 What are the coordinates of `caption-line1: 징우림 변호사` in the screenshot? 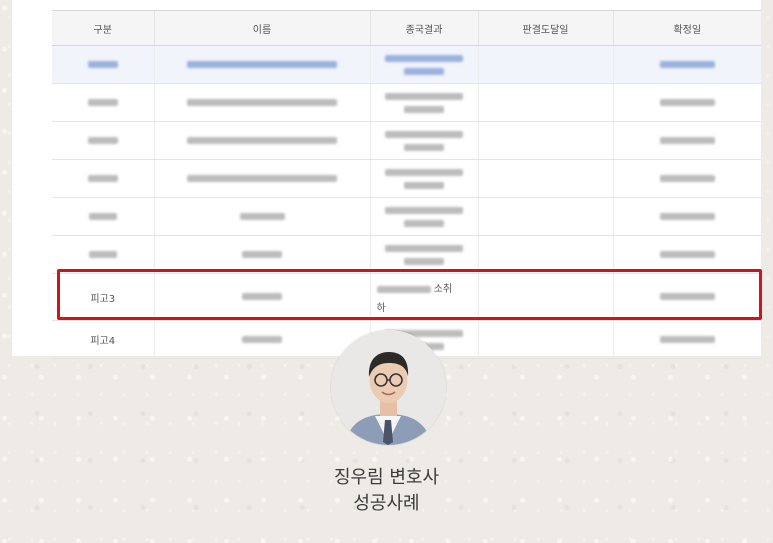 It's located at (386, 477).